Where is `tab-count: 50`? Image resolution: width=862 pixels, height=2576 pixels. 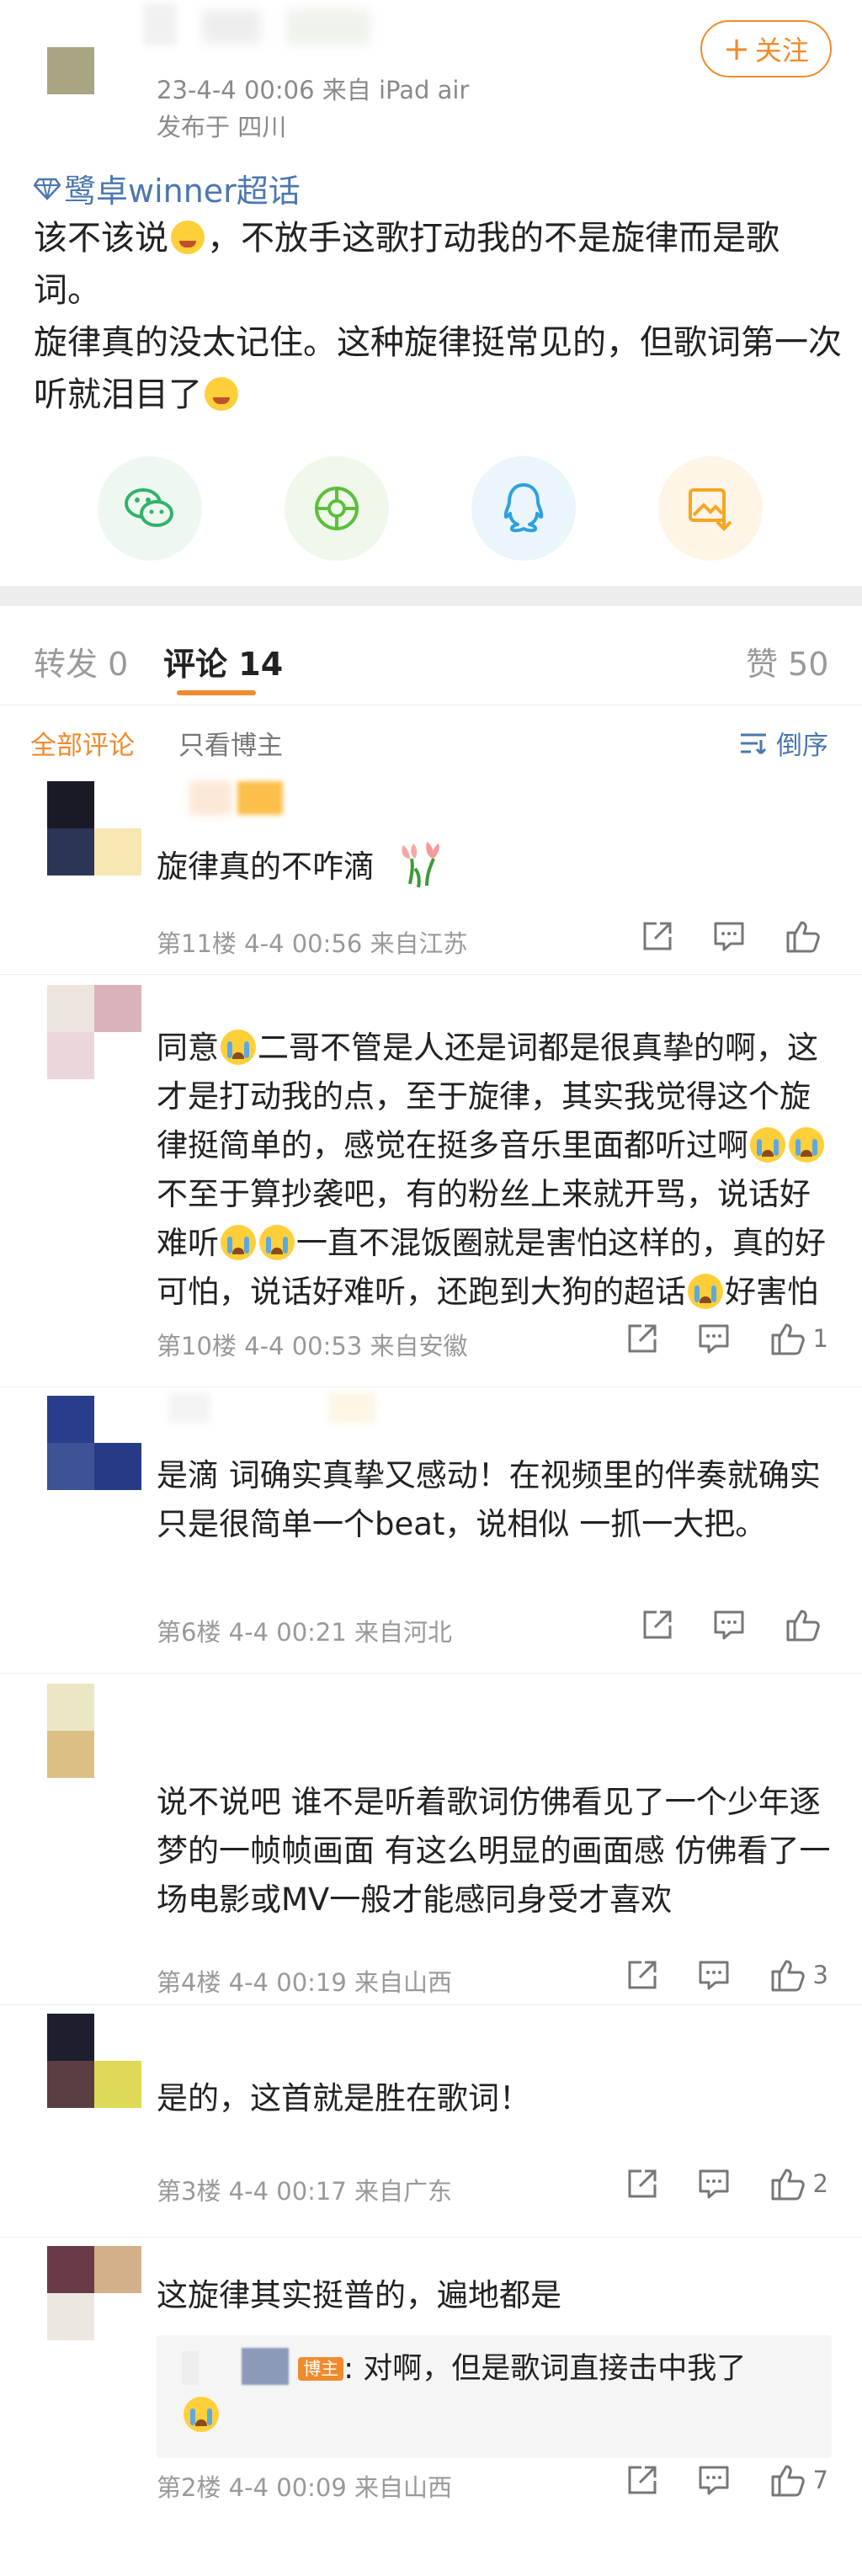 tab-count: 50 is located at coordinates (808, 665).